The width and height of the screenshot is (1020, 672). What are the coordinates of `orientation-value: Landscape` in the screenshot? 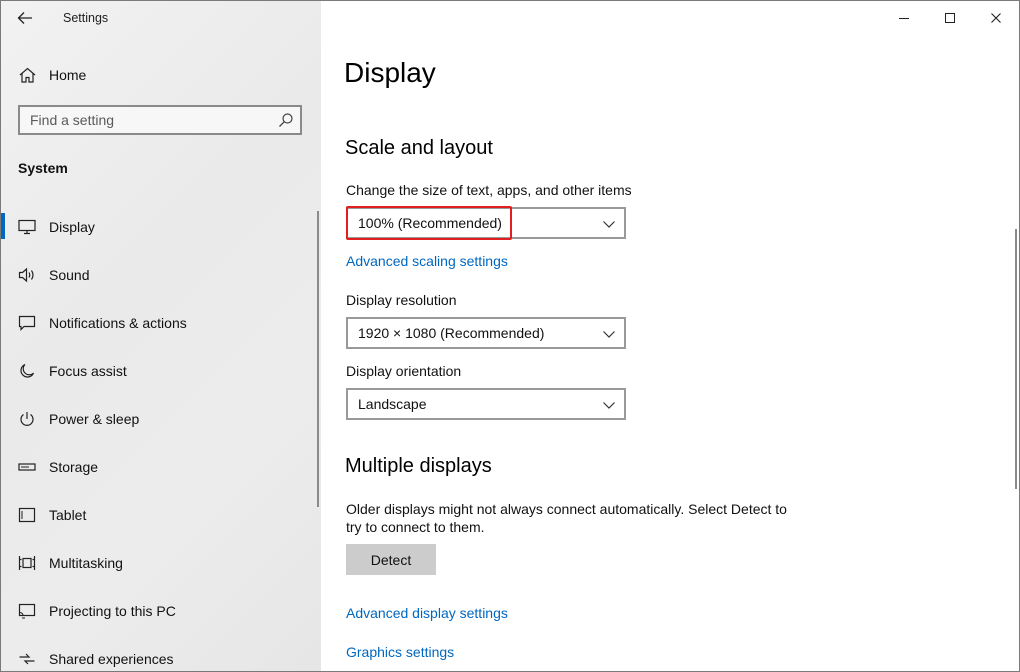 It's located at (392, 404).